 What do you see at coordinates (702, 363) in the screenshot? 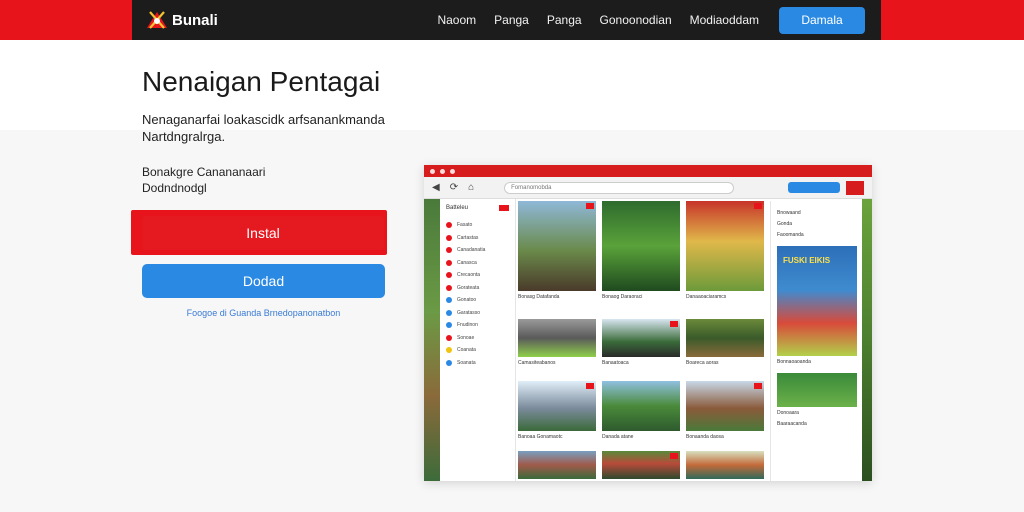
I see `preview-tile-caption: Boareca aoras` at bounding box center [702, 363].